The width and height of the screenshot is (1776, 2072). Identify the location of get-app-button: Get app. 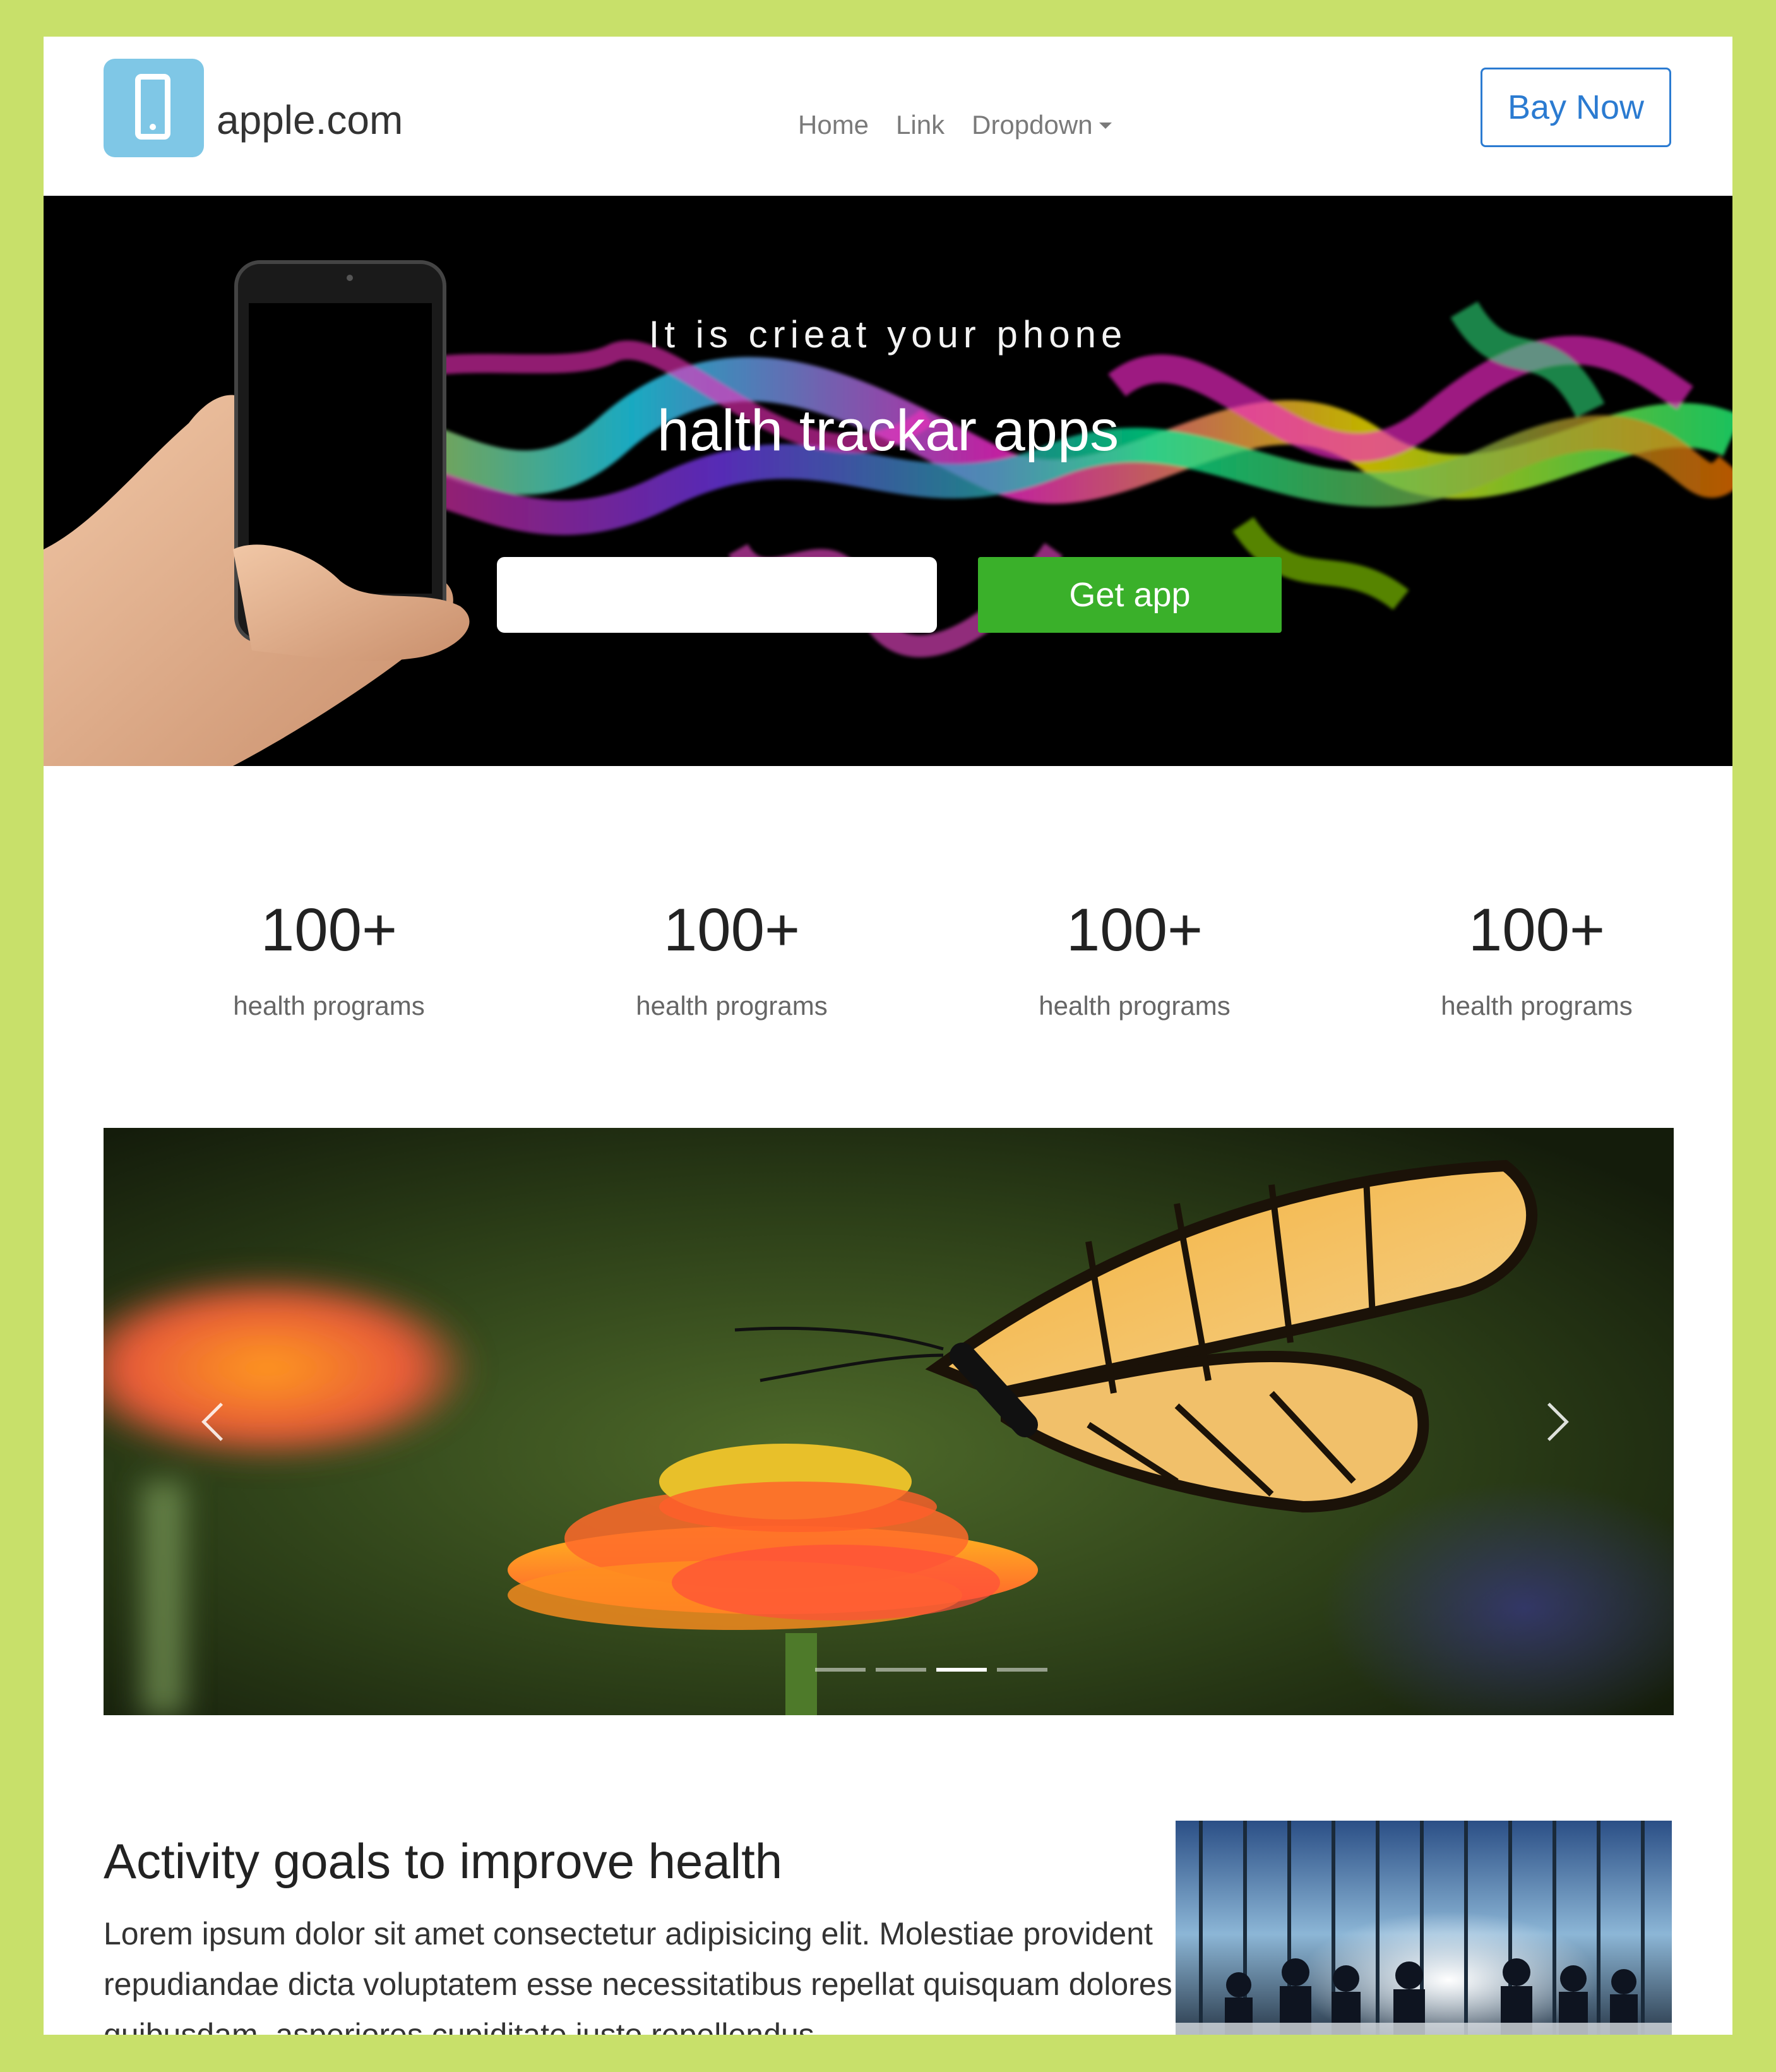
(1130, 595).